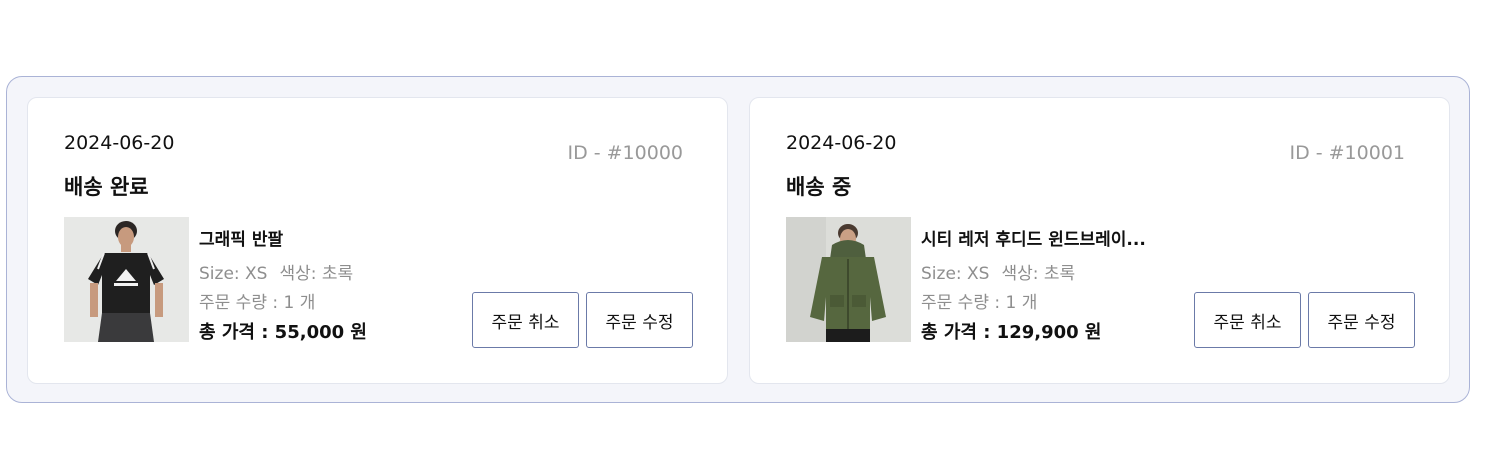 This screenshot has height=473, width=1496. Describe the element at coordinates (106, 187) in the screenshot. I see `order-status: 배송 완료` at that location.